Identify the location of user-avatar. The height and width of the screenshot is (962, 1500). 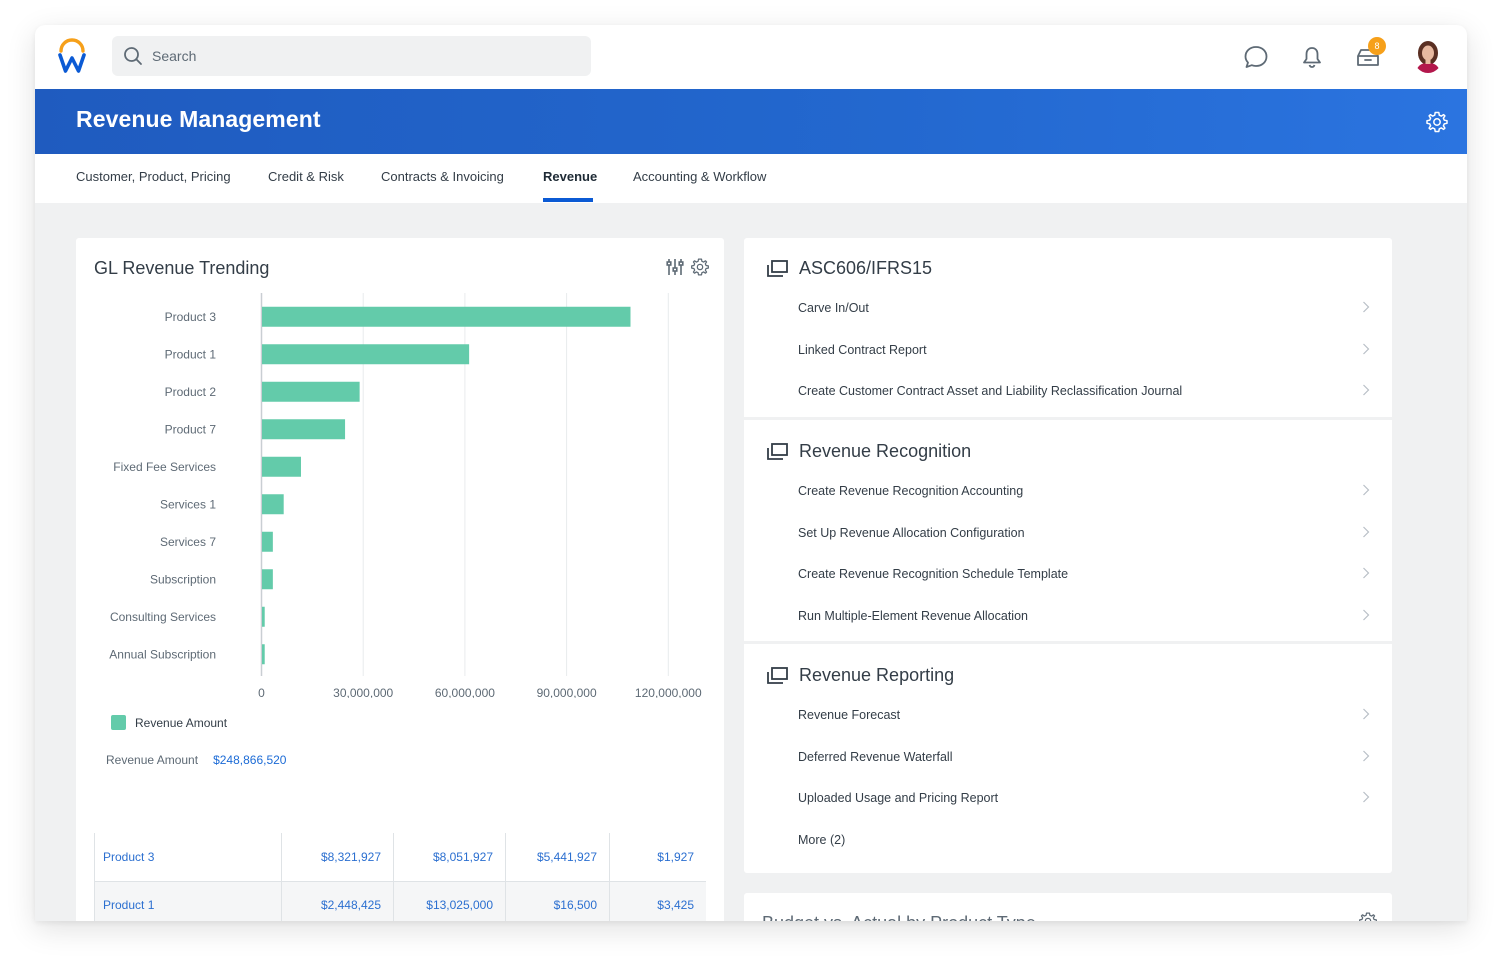
(1428, 56).